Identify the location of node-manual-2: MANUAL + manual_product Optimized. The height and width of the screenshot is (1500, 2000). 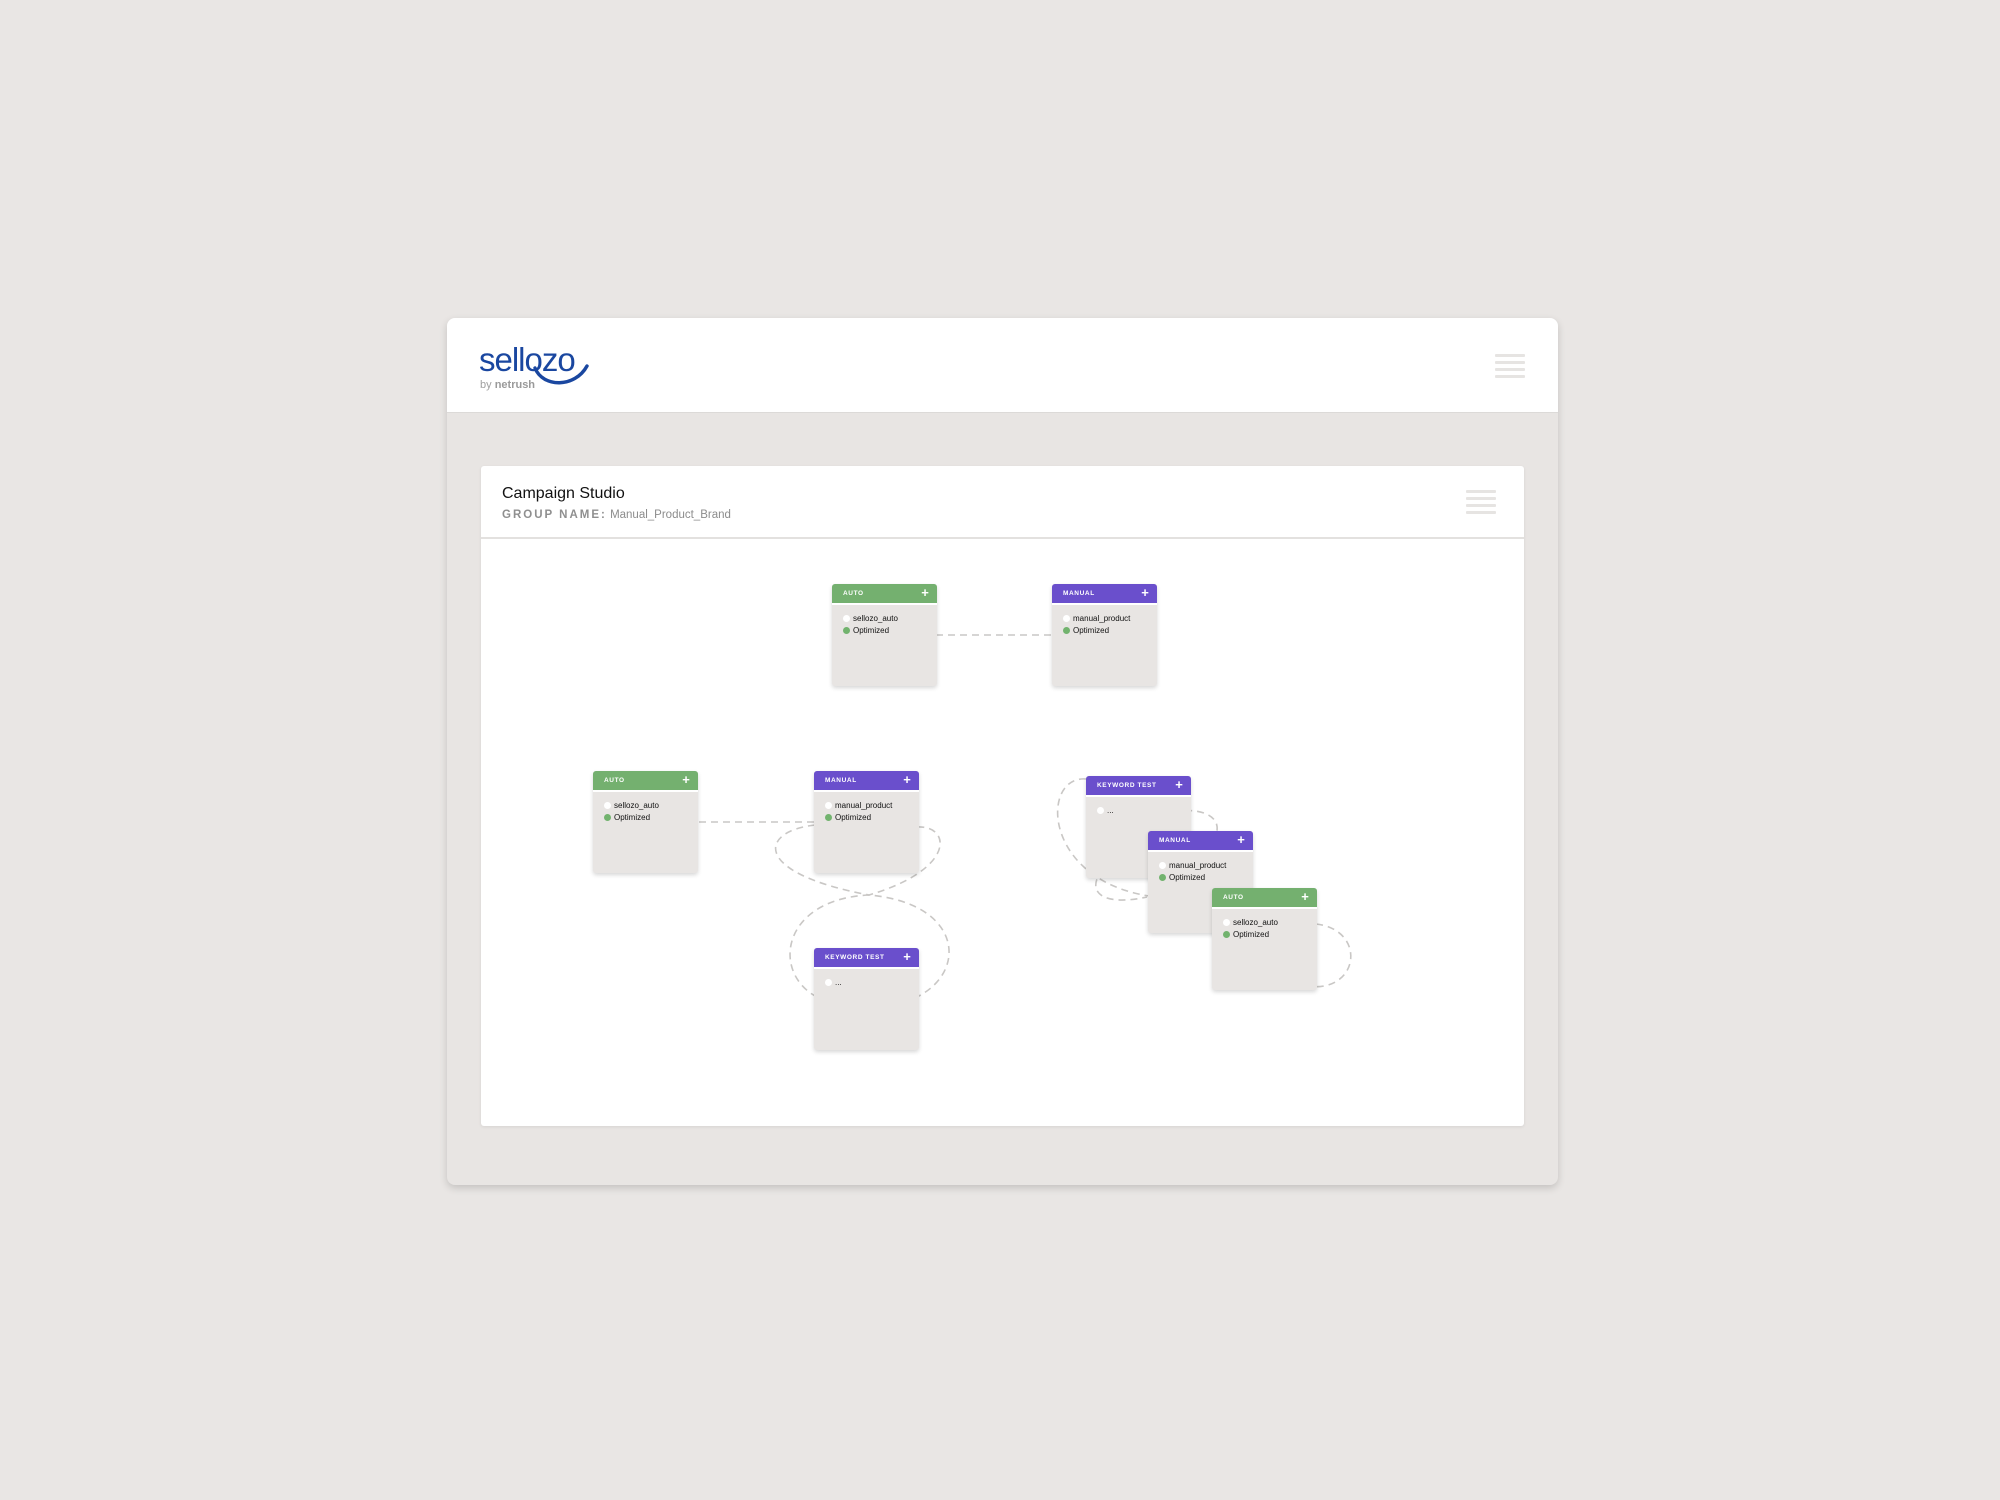
(866, 822).